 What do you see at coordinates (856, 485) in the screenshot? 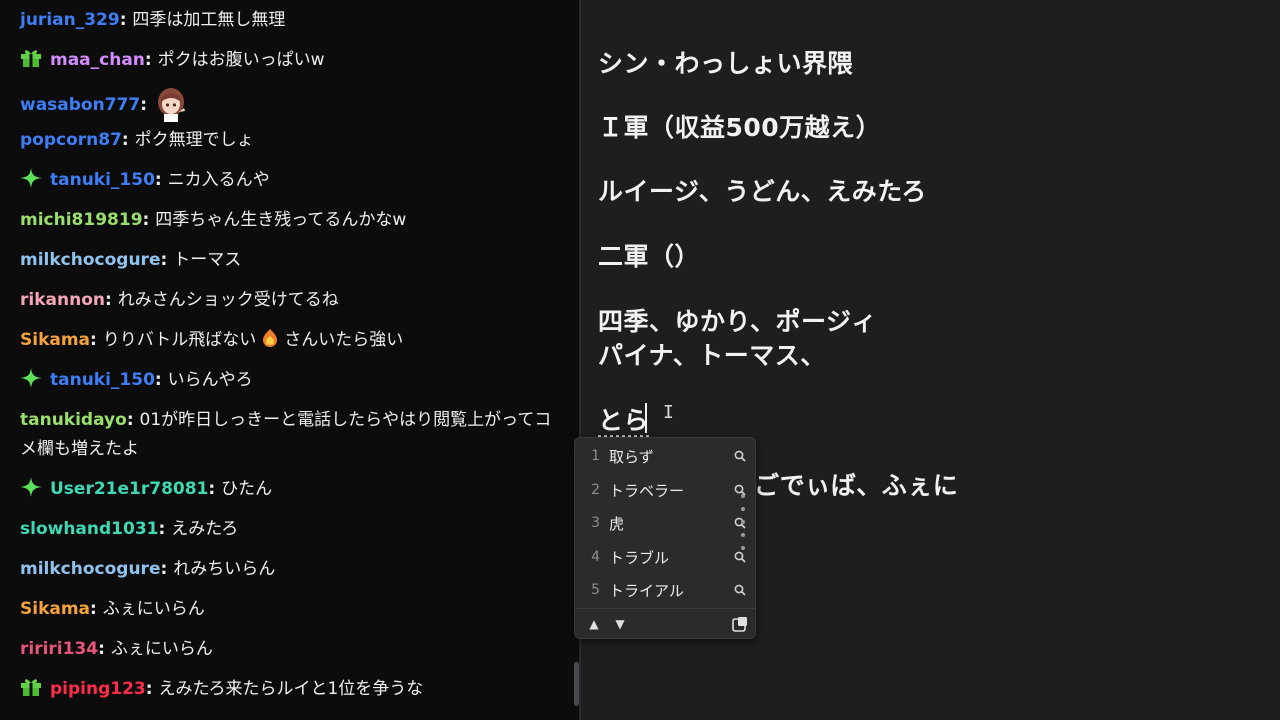
I see `memo-line: ごでぃば、ふぇに` at bounding box center [856, 485].